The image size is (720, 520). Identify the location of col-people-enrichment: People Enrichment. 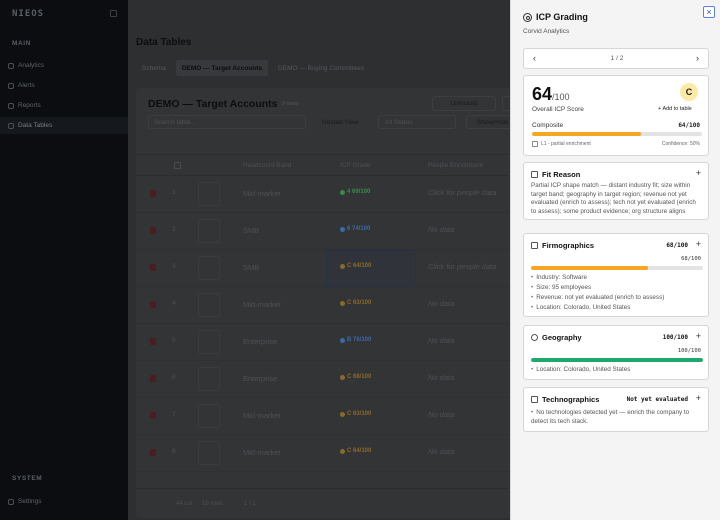
(455, 165).